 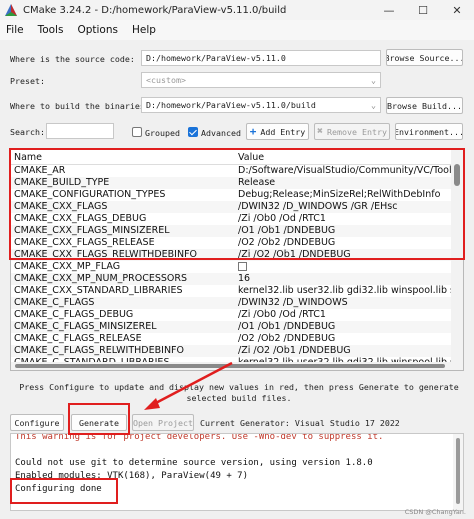 I want to click on watermark: CSDN @ChangYan., so click(x=435, y=512).